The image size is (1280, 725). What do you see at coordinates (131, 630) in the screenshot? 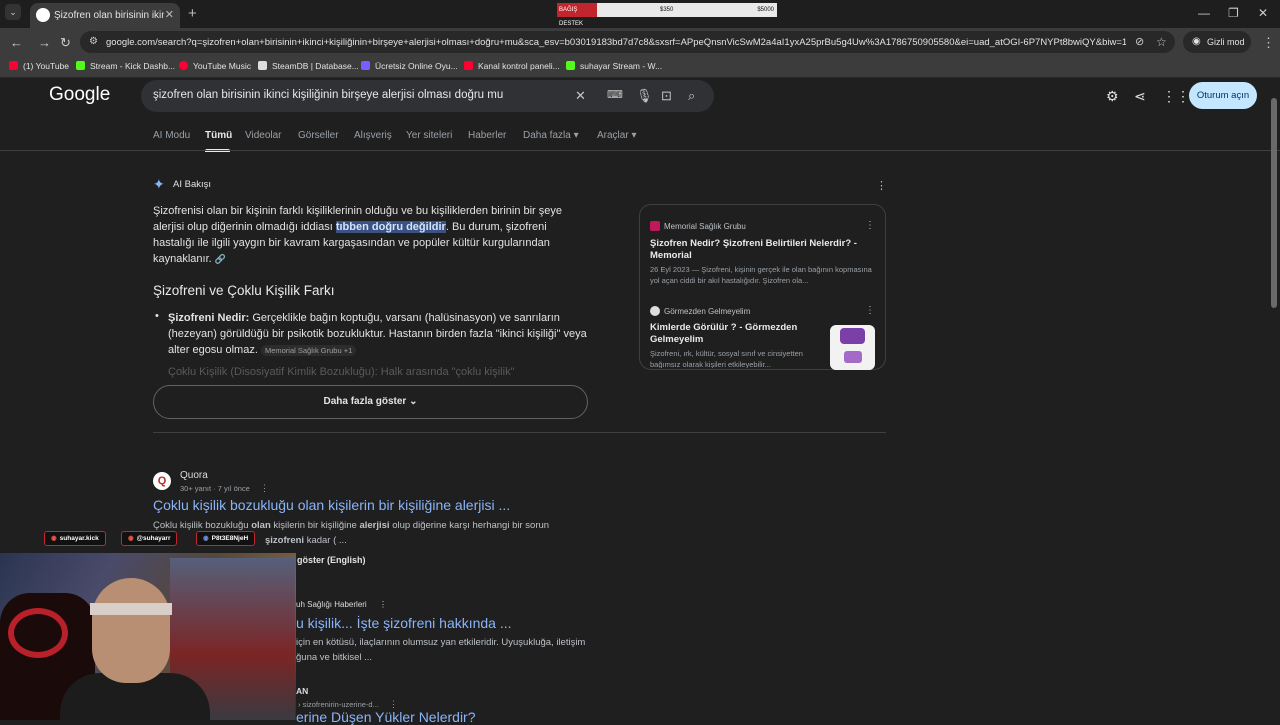
I see `streamer-head` at bounding box center [131, 630].